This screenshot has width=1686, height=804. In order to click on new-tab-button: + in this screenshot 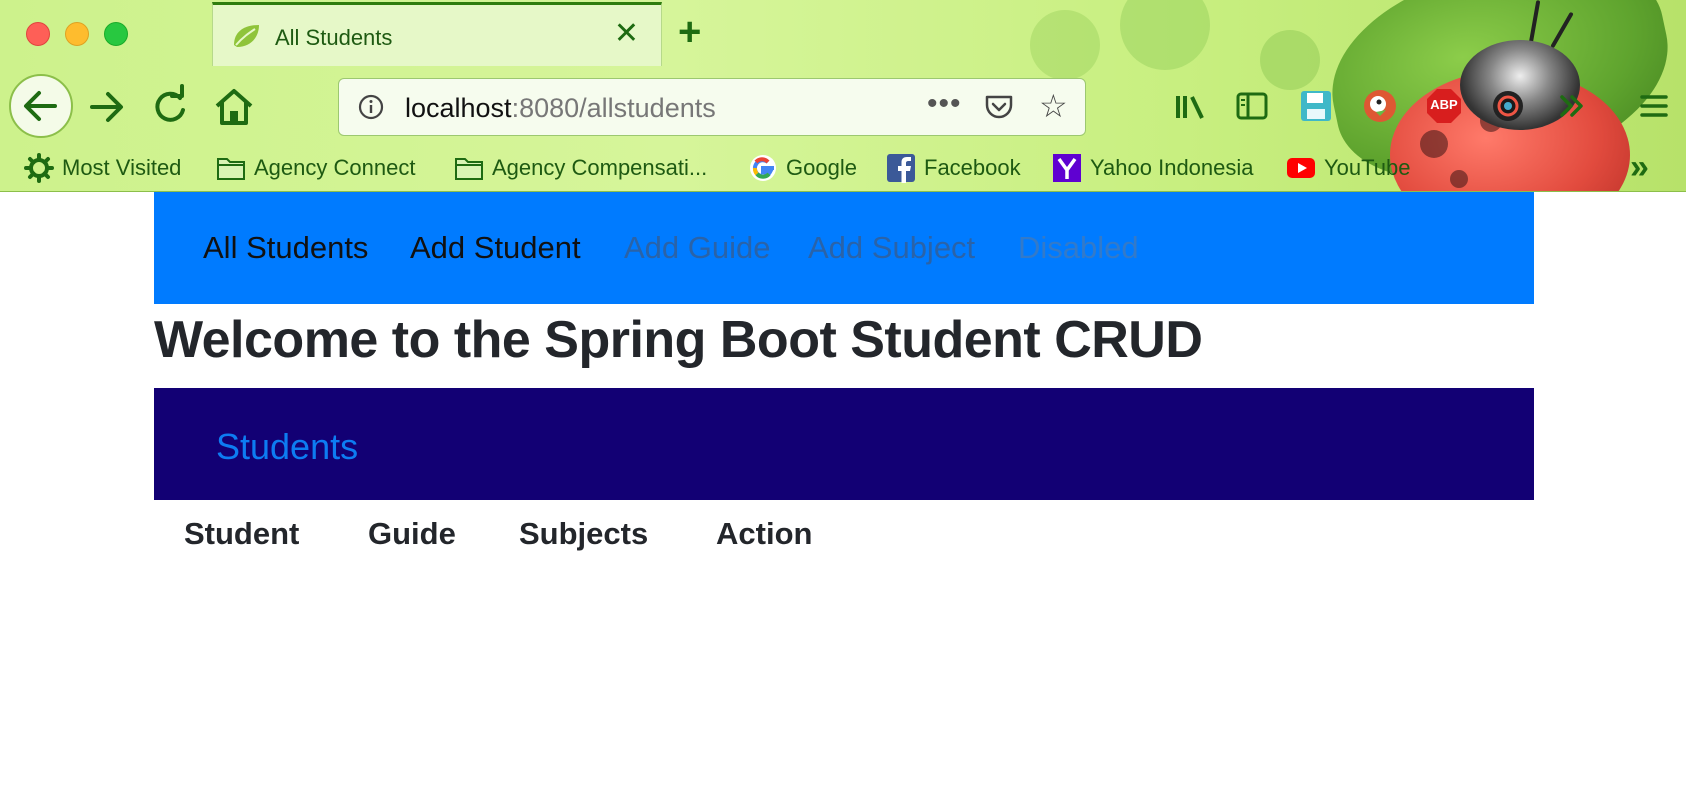, I will do `click(689, 32)`.